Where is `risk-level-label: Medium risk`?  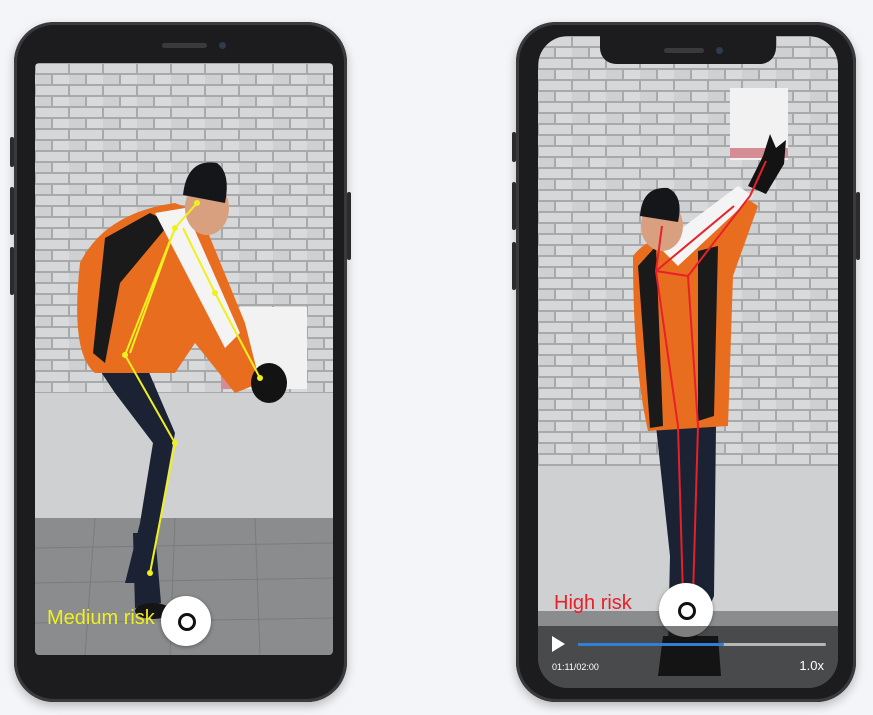
risk-level-label: Medium risk is located at coordinates (101, 618).